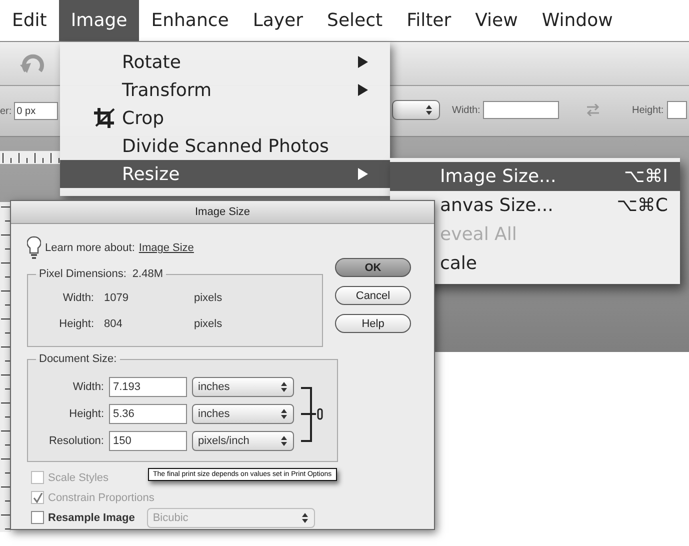  What do you see at coordinates (147, 274) in the screenshot?
I see `size-value: 2.48M` at bounding box center [147, 274].